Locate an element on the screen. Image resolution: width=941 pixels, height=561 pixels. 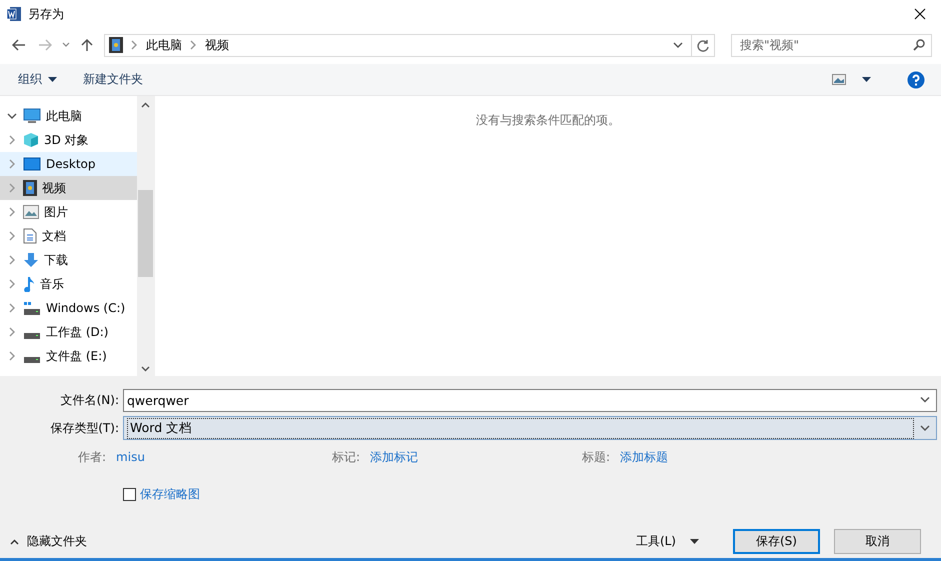
tree-item: 图片 is located at coordinates (68, 212).